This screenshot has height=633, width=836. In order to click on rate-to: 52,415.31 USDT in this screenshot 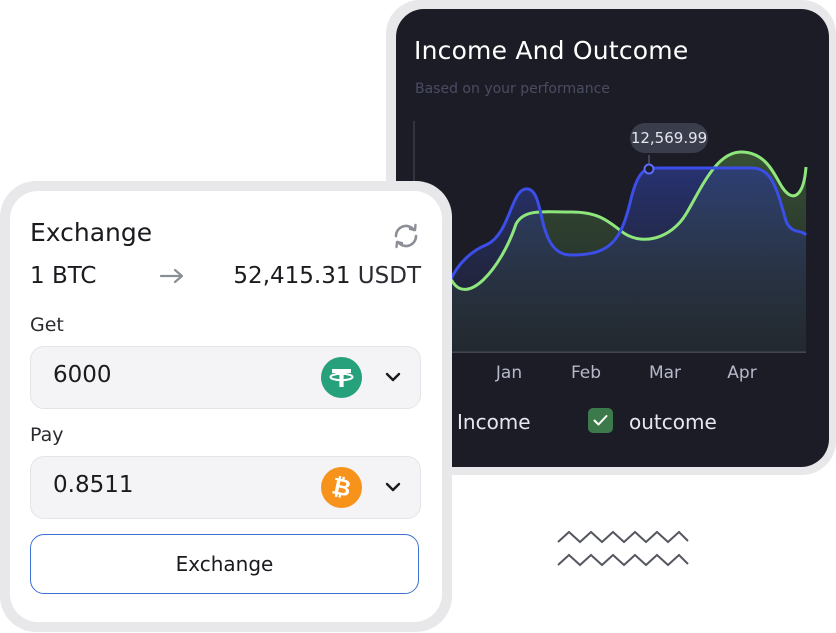, I will do `click(327, 276)`.